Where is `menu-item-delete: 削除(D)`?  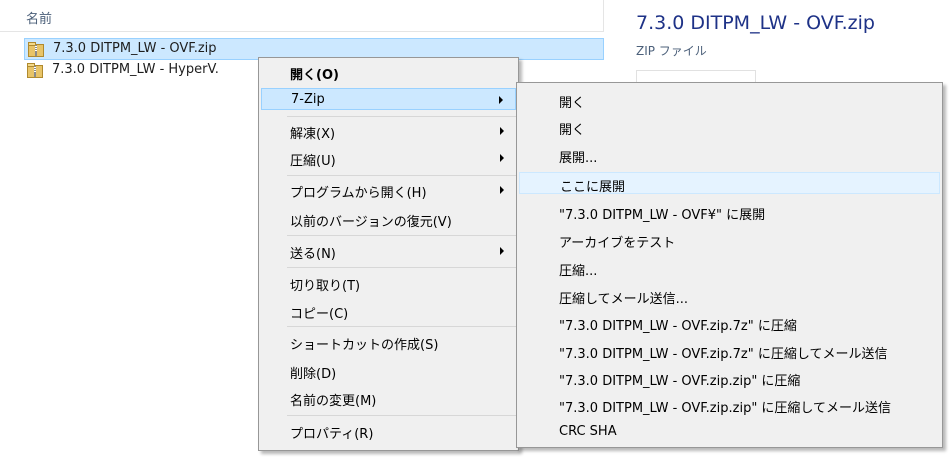
menu-item-delete: 削除(D) is located at coordinates (388, 371).